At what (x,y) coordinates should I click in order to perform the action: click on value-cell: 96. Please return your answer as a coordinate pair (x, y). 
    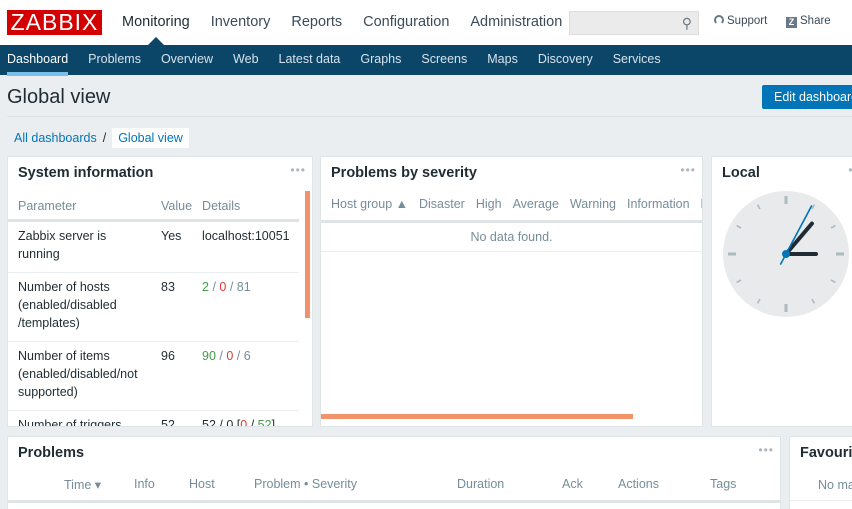
    Looking at the image, I should click on (172, 376).